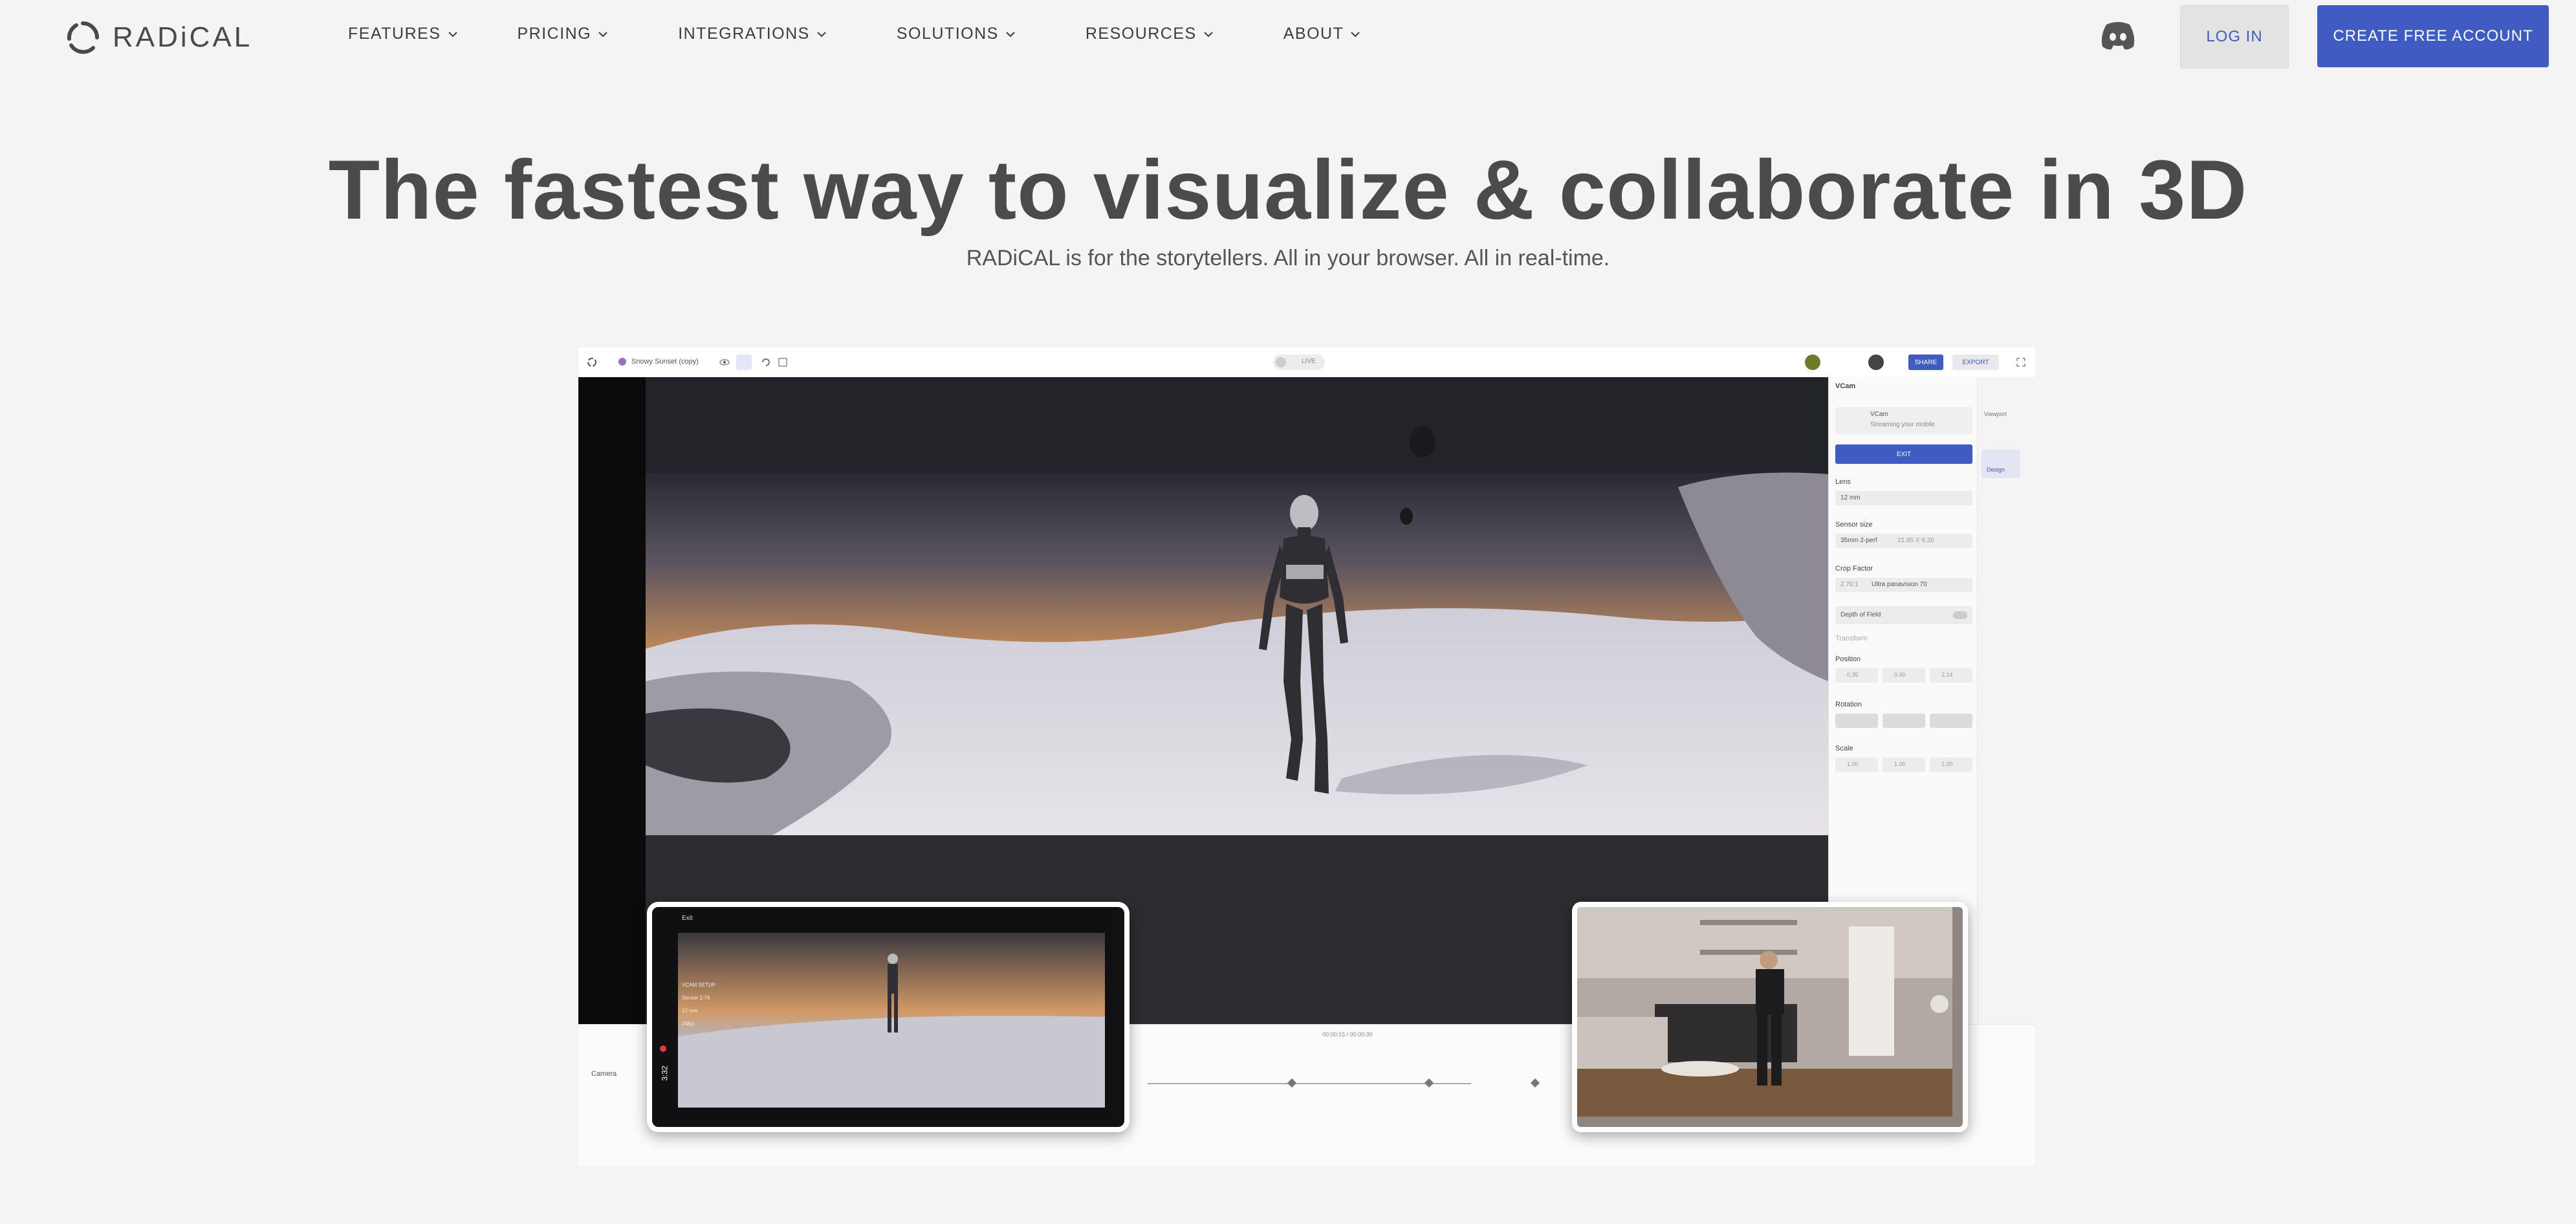  Describe the element at coordinates (1925, 363) in the screenshot. I see `share-button: SHARE` at that location.